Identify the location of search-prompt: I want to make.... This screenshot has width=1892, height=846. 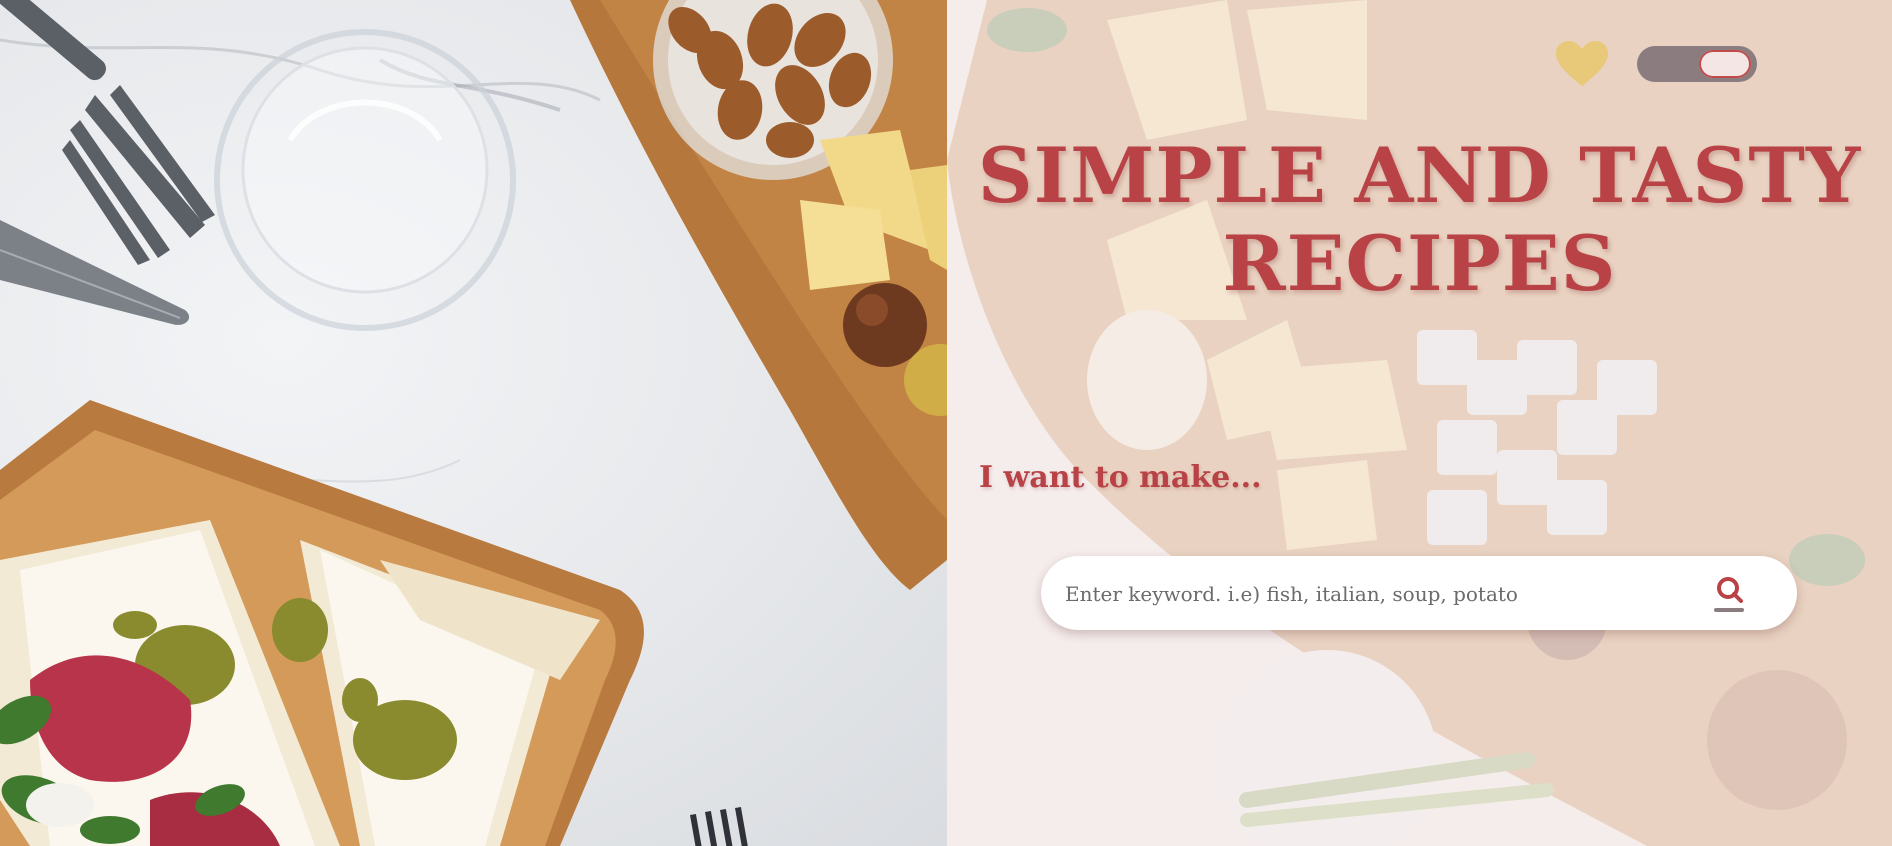
(1120, 477).